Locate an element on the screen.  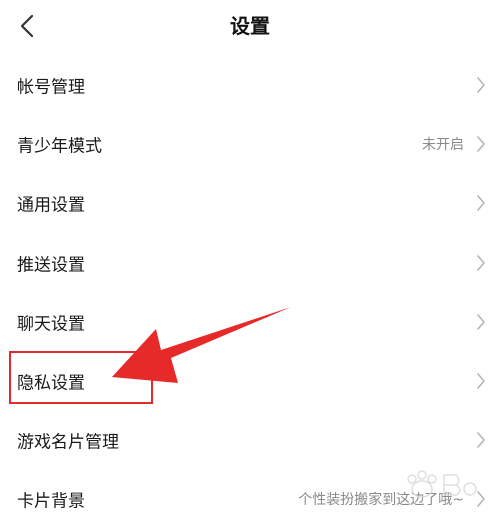
settings-item-label: 青少年模式 is located at coordinates (59, 146).